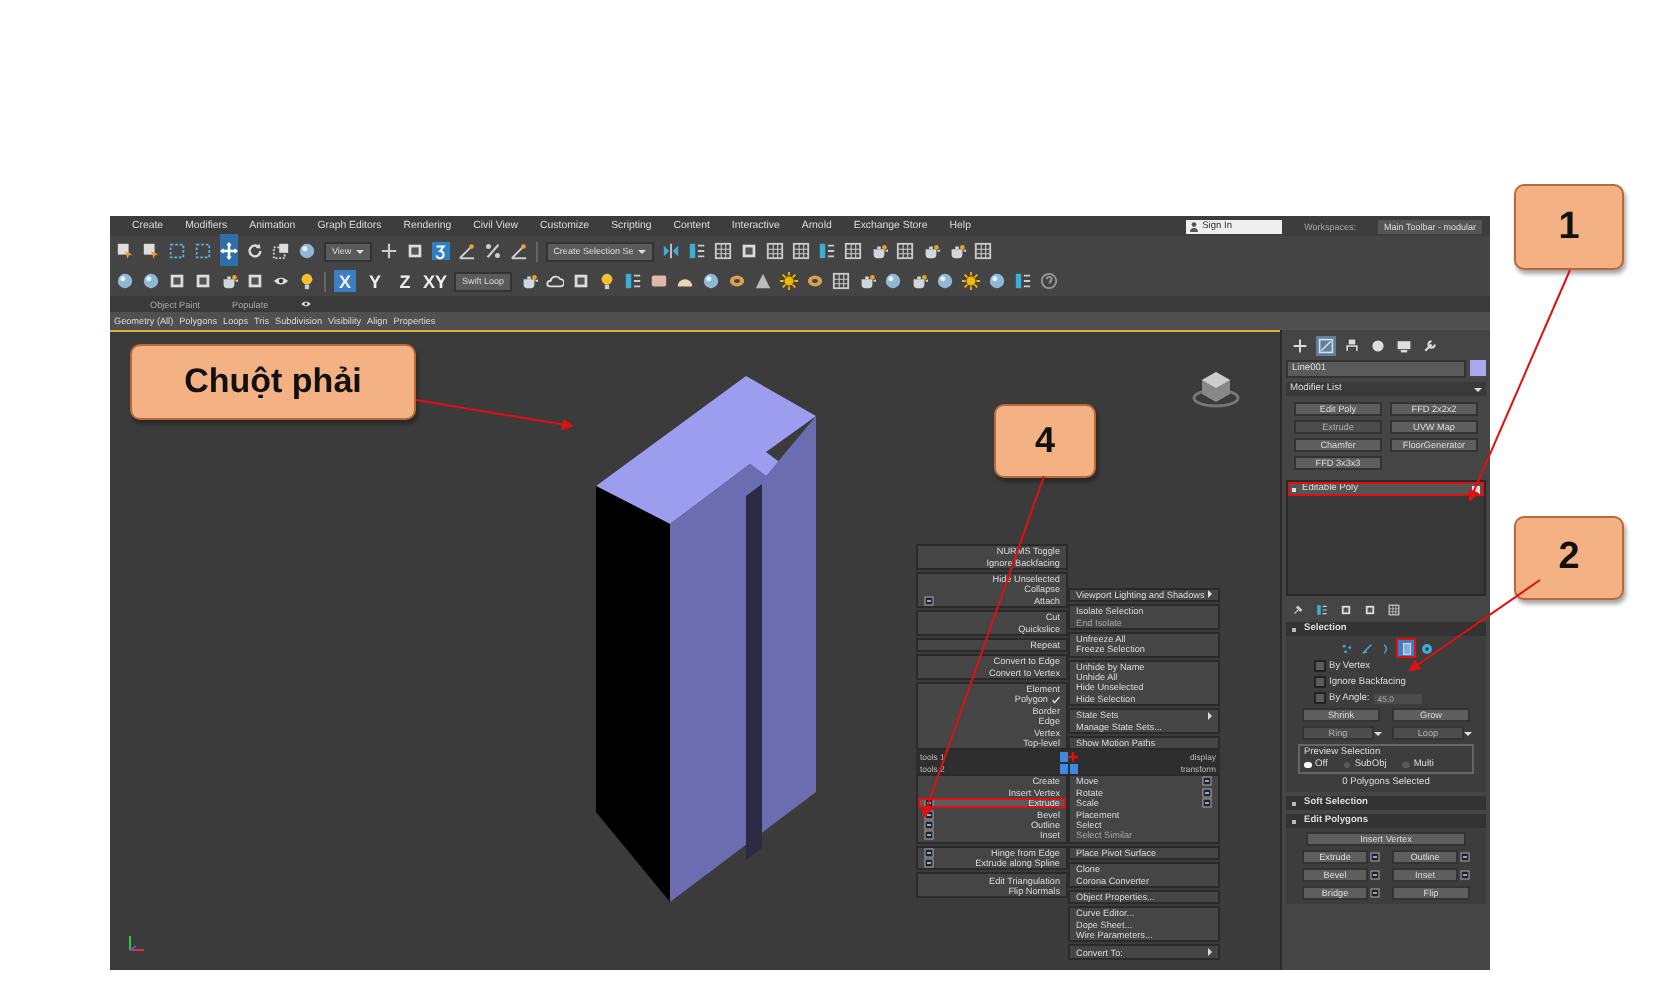 This screenshot has width=1656, height=982. What do you see at coordinates (345, 281) in the screenshot?
I see `axis-button: X` at bounding box center [345, 281].